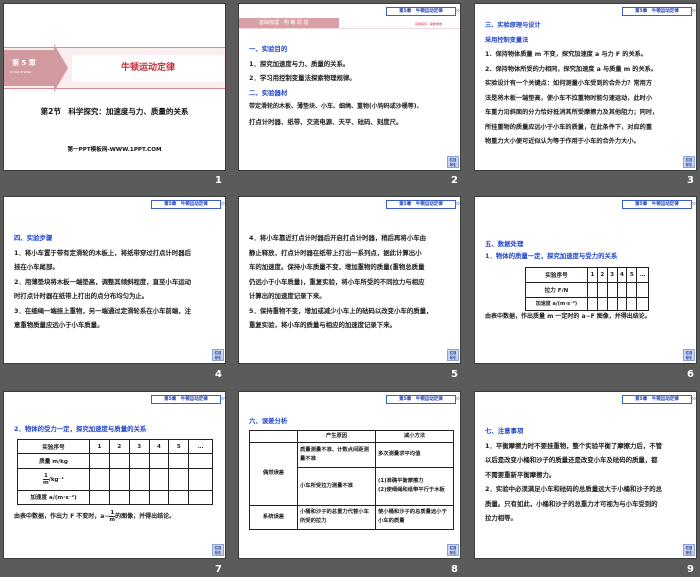  Describe the element at coordinates (341, 310) in the screenshot. I see `text-line: 5．保持重物不变，增加或减少小车上的砝码以改变小车的质量，` at that location.